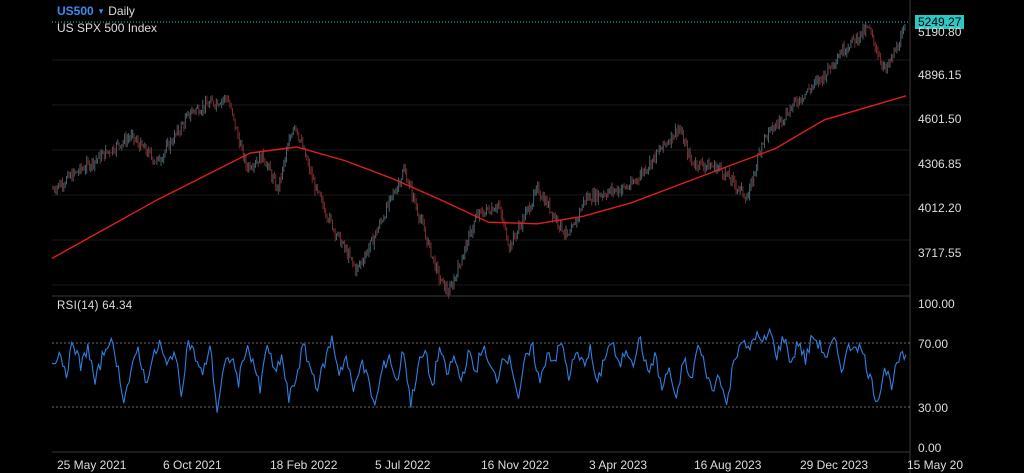 Image resolution: width=1024 pixels, height=473 pixels. Describe the element at coordinates (304, 465) in the screenshot. I see `time-axis-label: 18 Feb 2022` at that location.